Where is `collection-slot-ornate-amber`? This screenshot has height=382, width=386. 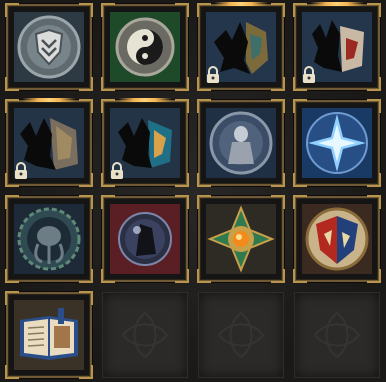 collection-slot-ornate-amber is located at coordinates (241, 239).